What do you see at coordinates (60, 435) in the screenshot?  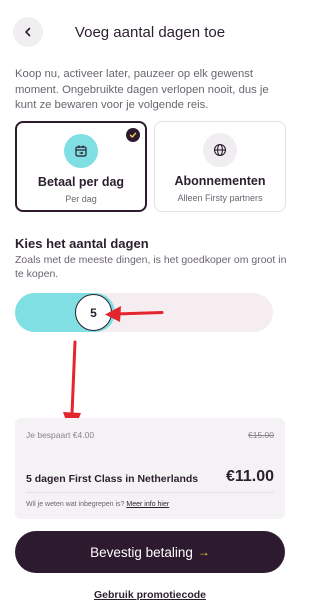 I see `savings-text: Je bespaart €4.00` at bounding box center [60, 435].